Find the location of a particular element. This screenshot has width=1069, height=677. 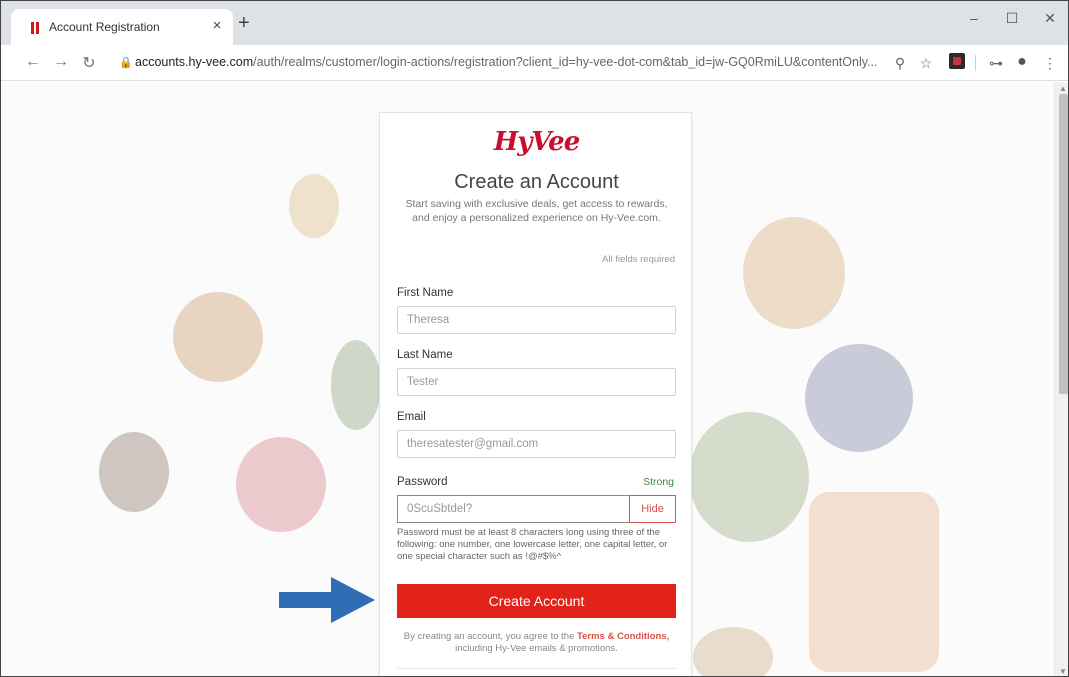

scroll-down-icon: ▼ is located at coordinates (1063, 671).